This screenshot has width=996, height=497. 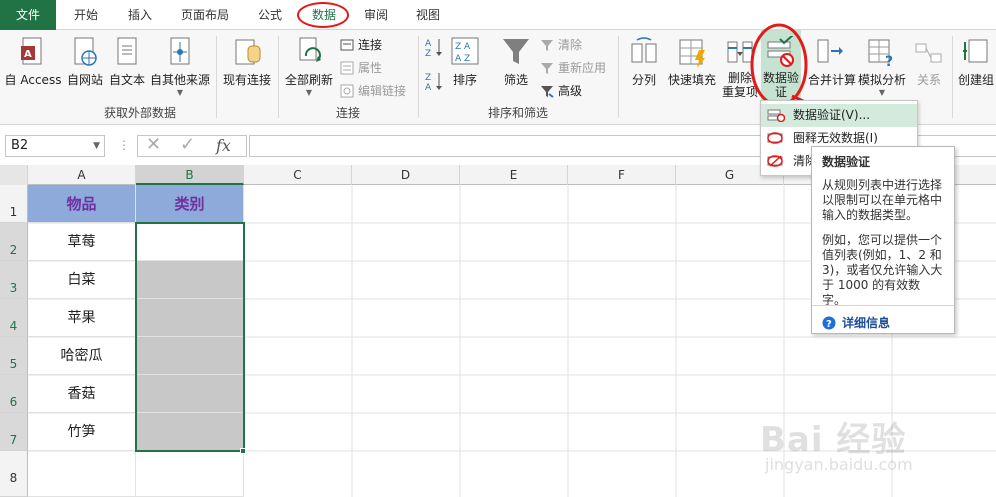 What do you see at coordinates (561, 44) in the screenshot?
I see `clear-filter-button: 清除` at bounding box center [561, 44].